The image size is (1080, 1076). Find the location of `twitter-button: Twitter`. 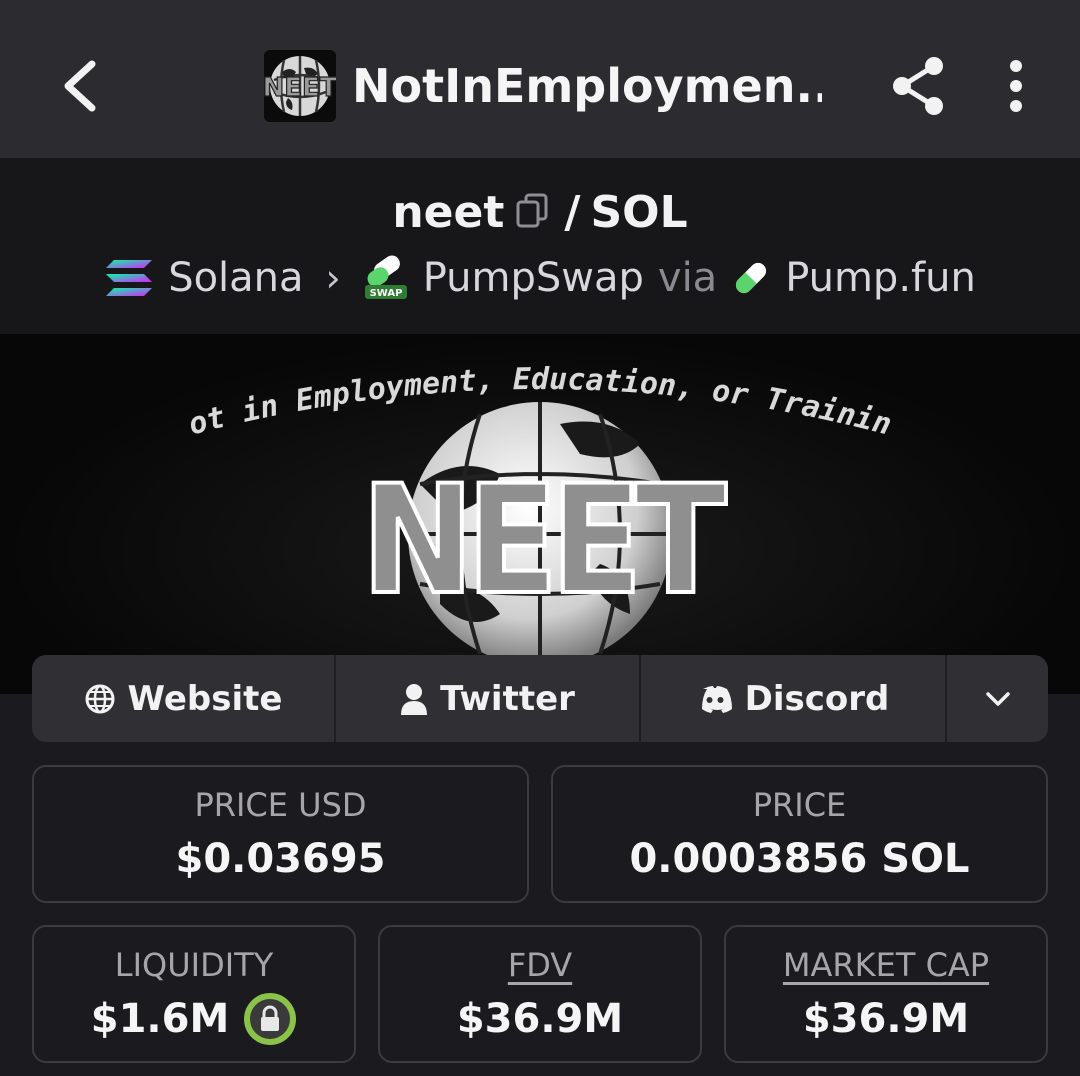

twitter-button: Twitter is located at coordinates (488, 698).